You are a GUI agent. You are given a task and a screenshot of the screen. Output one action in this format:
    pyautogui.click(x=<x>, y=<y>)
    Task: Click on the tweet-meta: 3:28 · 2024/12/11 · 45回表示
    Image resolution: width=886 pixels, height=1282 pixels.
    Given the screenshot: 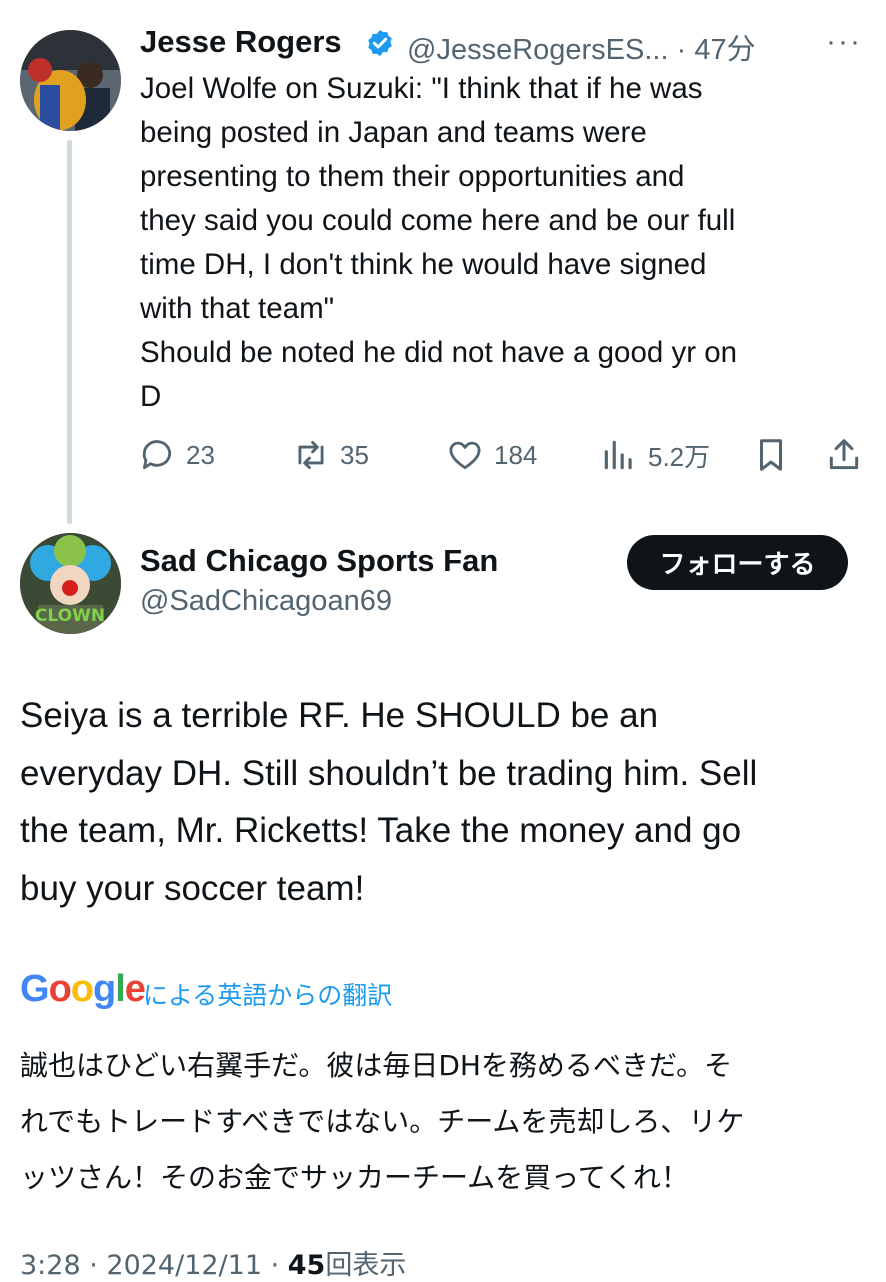 What is the action you would take?
    pyautogui.click(x=213, y=1265)
    